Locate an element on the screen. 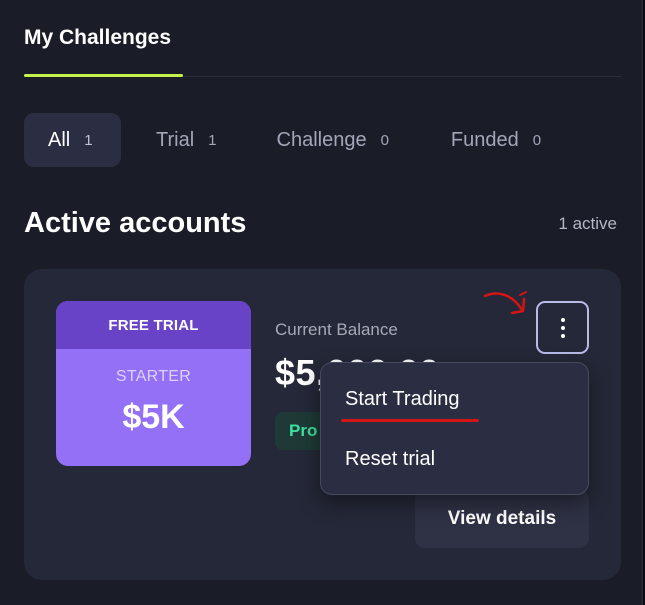 The image size is (645, 605). filter-label: All is located at coordinates (59, 139).